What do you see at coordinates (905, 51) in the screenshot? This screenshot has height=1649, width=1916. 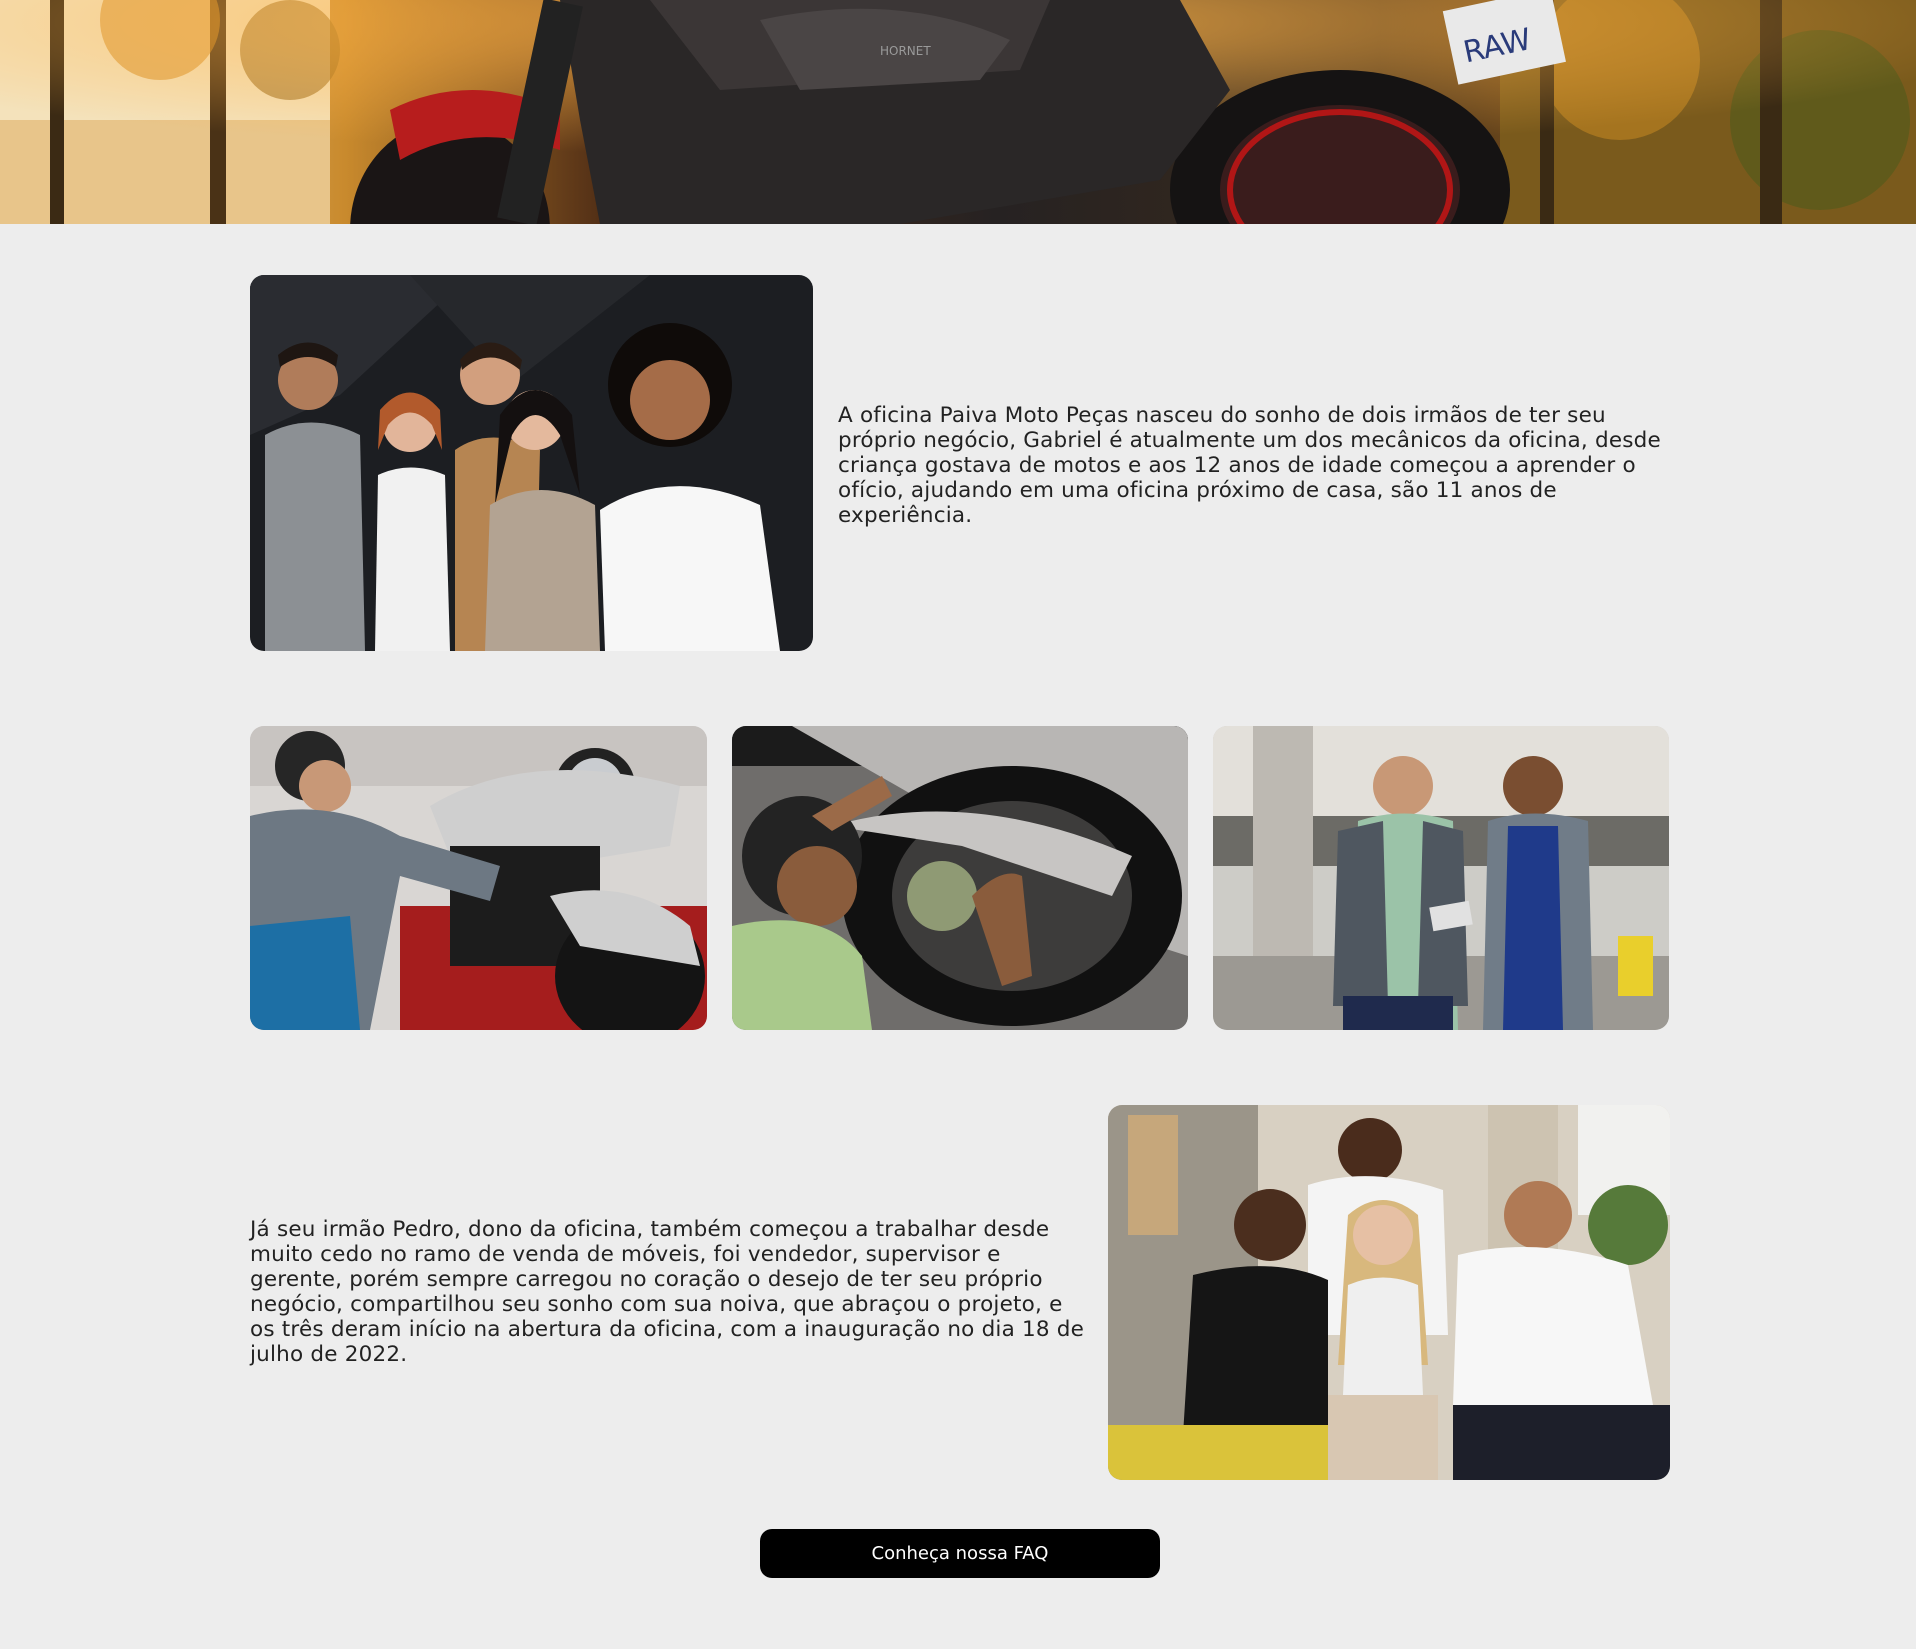 I see `hero-brand-text: HORNET` at bounding box center [905, 51].